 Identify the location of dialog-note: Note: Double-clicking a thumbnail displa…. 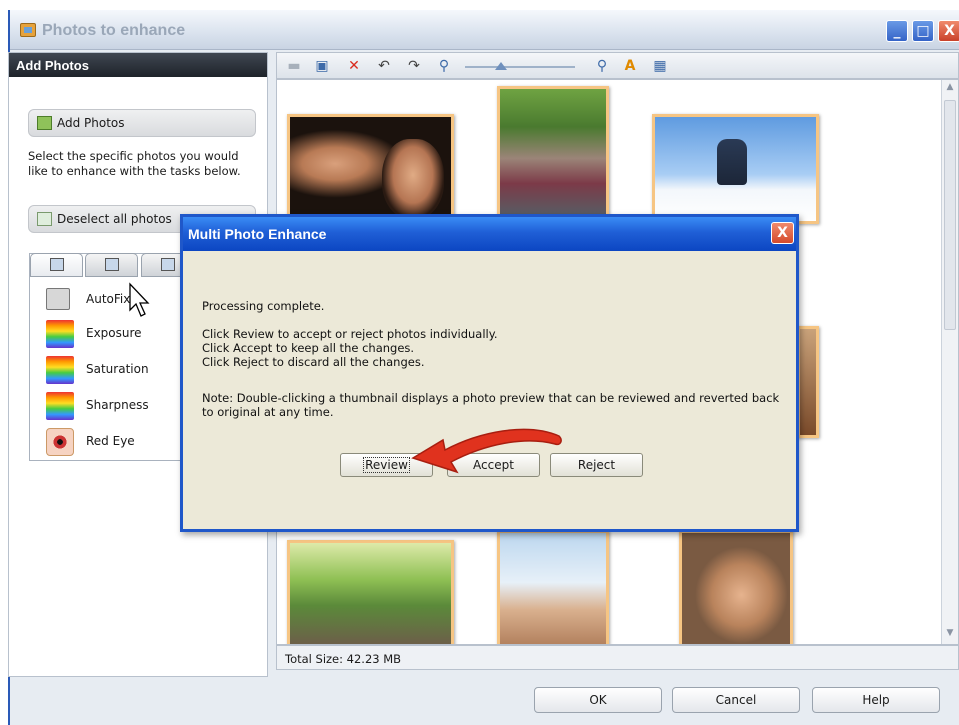
(491, 405).